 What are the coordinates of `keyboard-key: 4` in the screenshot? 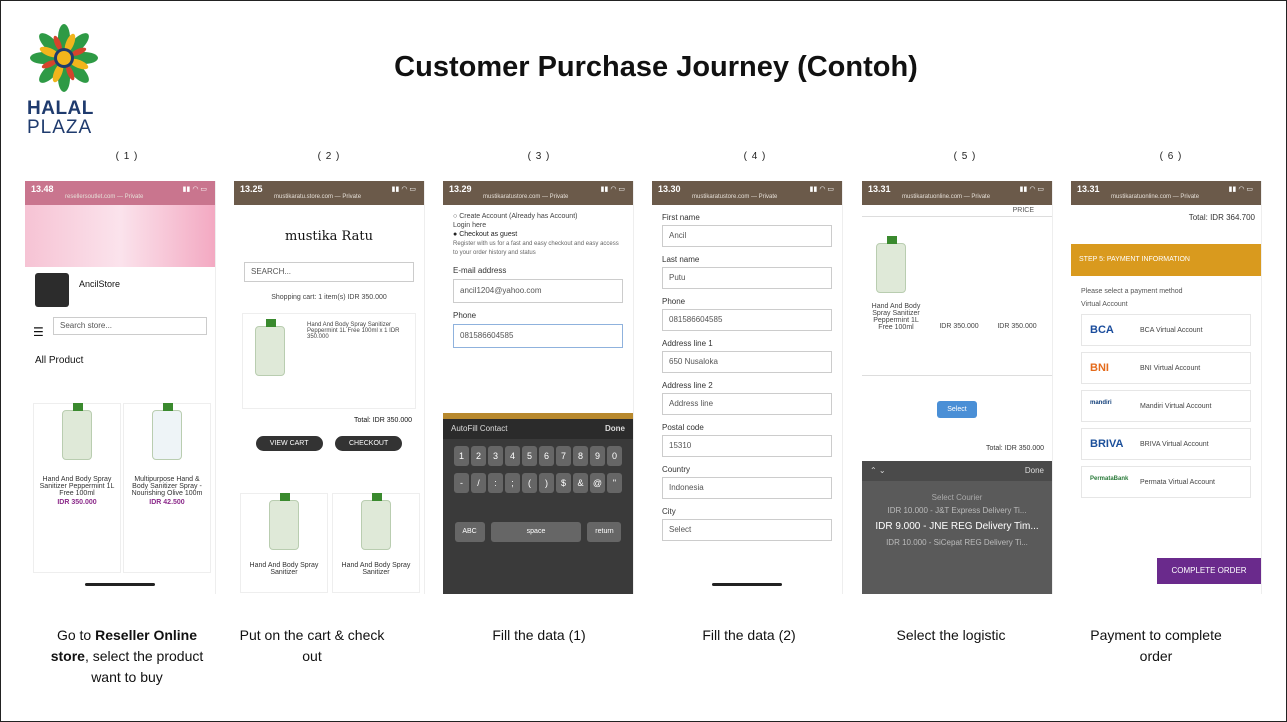 It's located at (512, 456).